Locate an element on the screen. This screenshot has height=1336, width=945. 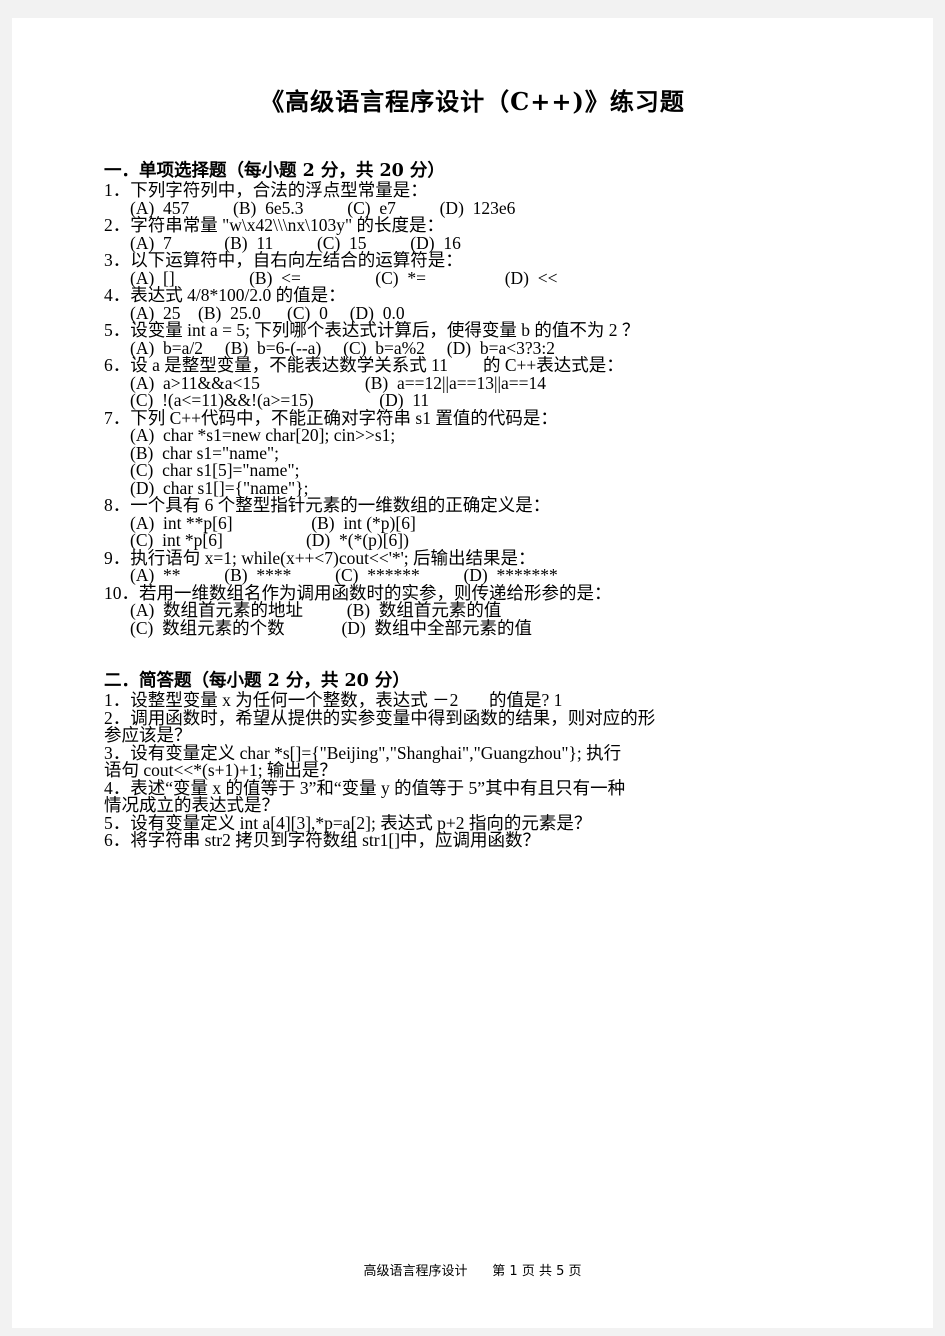
question-line: 6．将字符串 str2 拷贝到字符数组 str1[]中，应调用函数？ is located at coordinates (518, 840).